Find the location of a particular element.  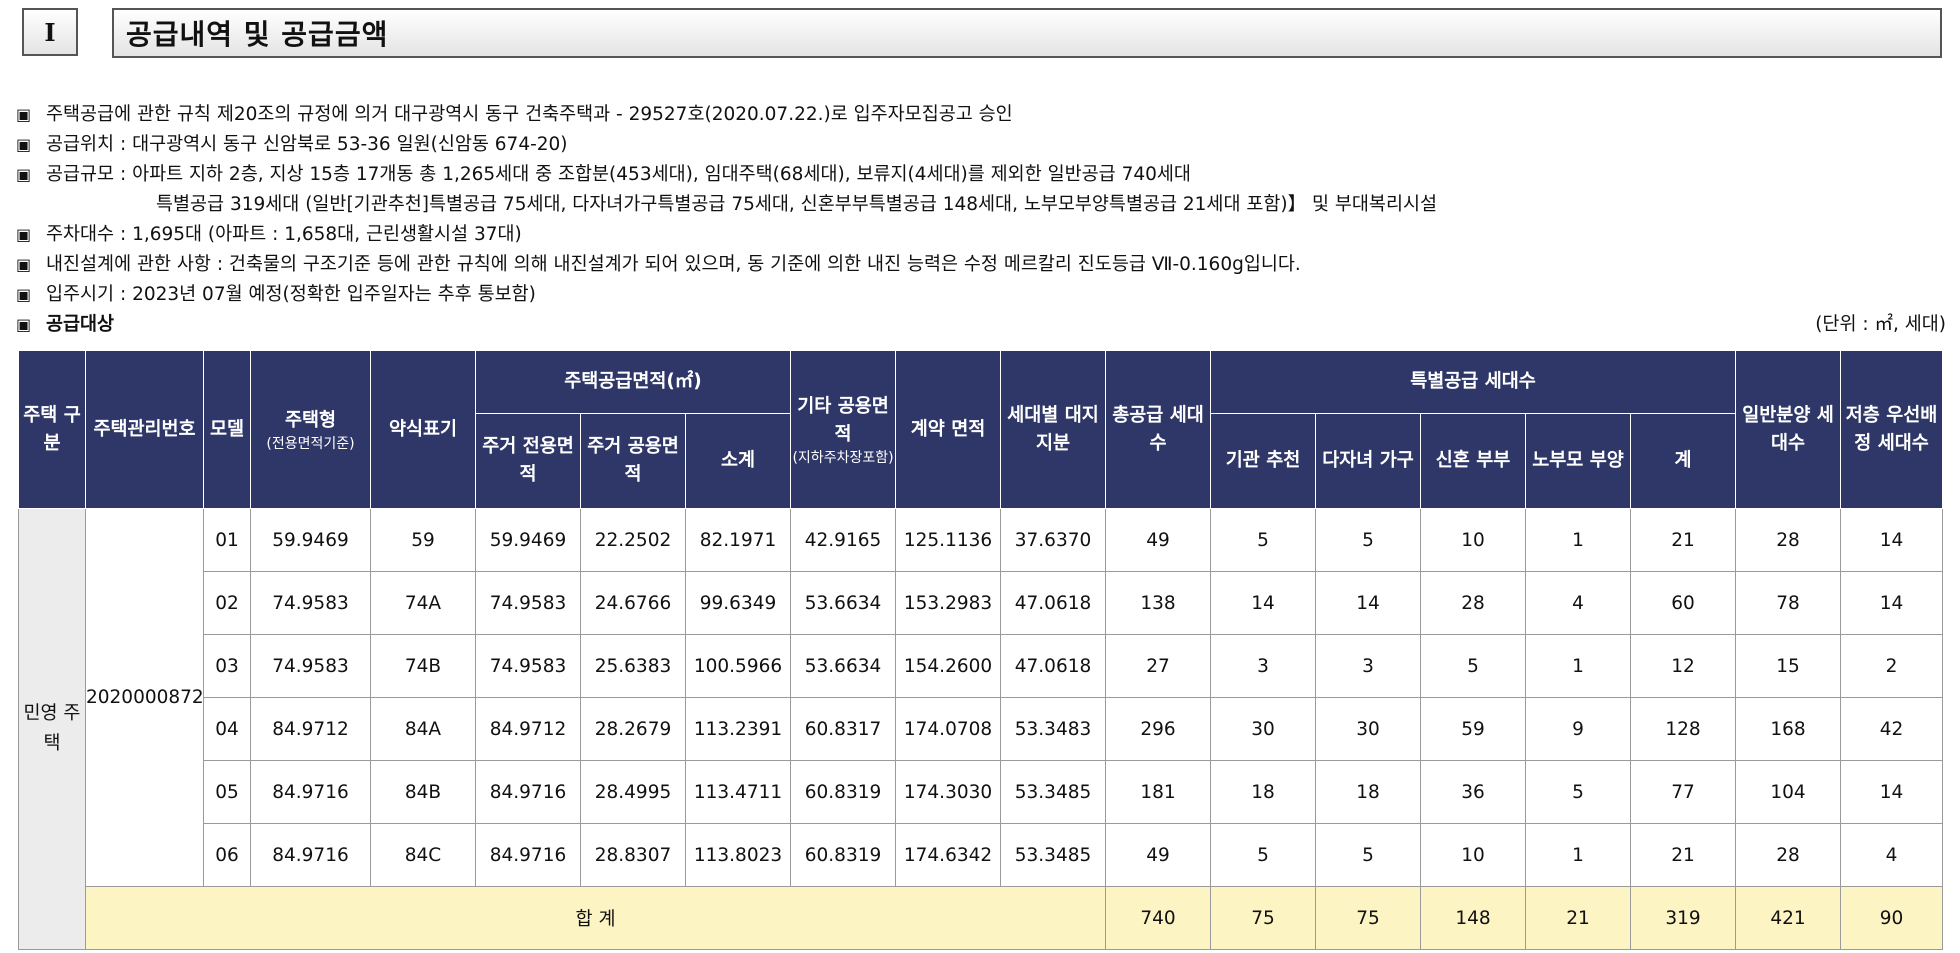

header-newlywed: 신혼 부부 is located at coordinates (1473, 461).